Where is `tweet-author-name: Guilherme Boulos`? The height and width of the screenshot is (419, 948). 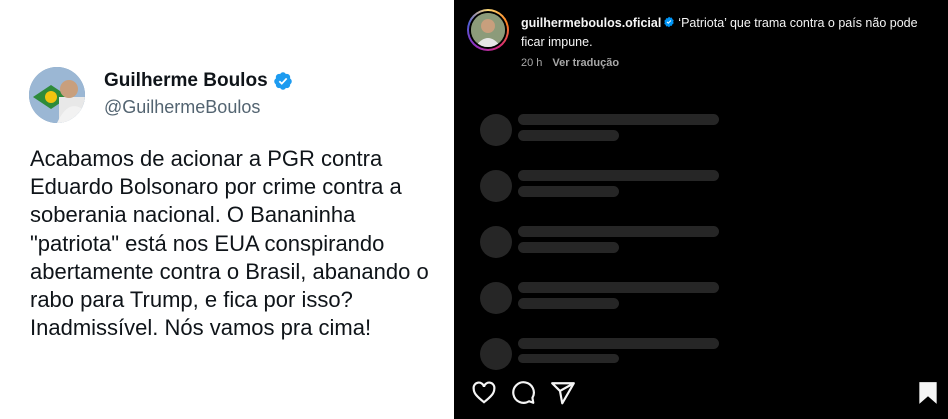 tweet-author-name: Guilherme Boulos is located at coordinates (198, 81).